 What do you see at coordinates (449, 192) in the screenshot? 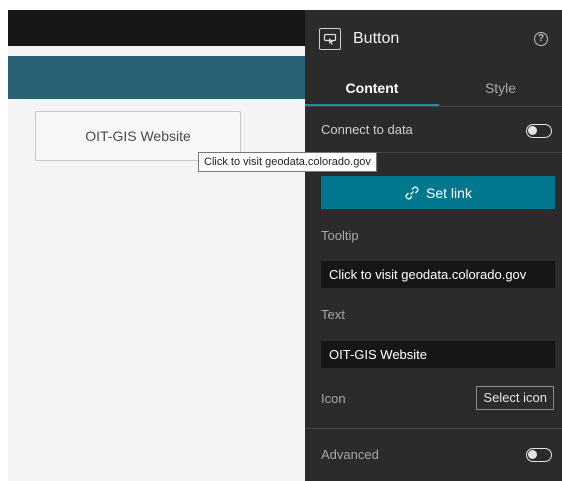
I see `set-link-label: Set link` at bounding box center [449, 192].